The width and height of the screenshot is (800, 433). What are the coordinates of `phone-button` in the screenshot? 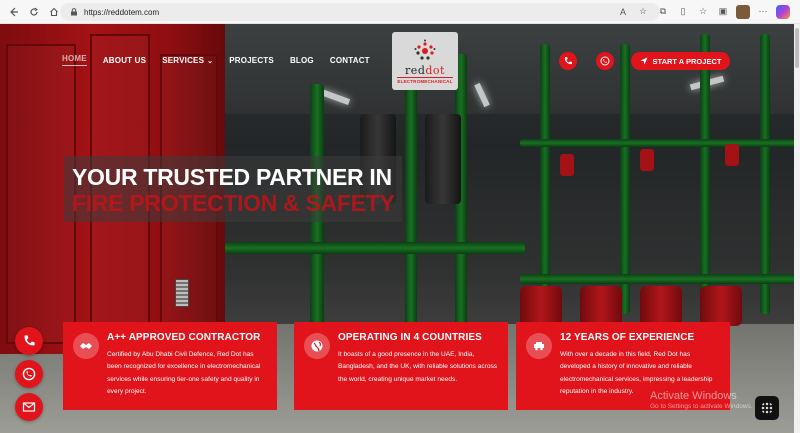 It's located at (568, 61).